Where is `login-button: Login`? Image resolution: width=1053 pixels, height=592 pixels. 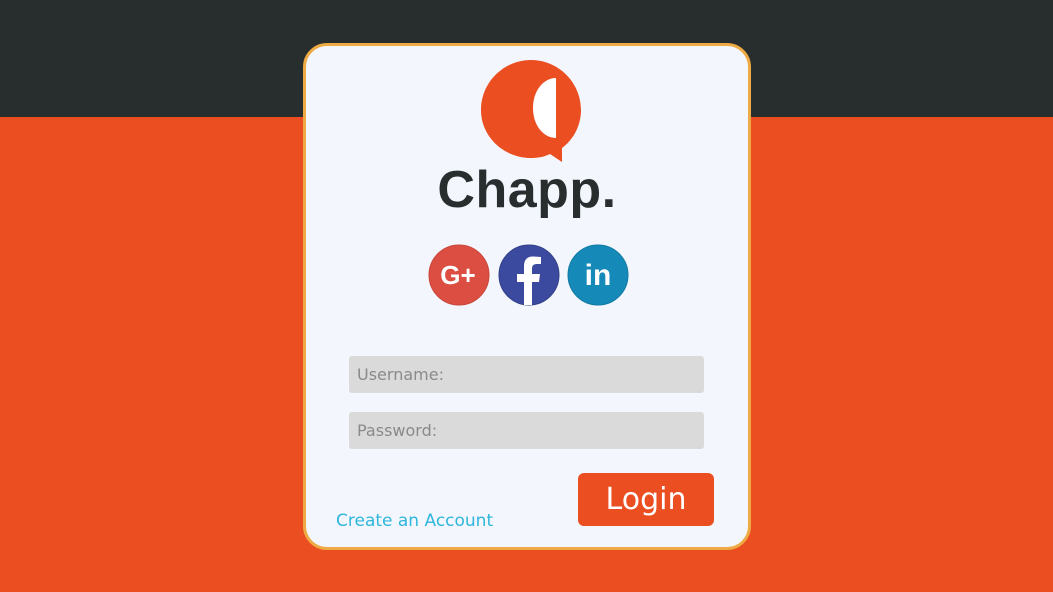 login-button: Login is located at coordinates (646, 499).